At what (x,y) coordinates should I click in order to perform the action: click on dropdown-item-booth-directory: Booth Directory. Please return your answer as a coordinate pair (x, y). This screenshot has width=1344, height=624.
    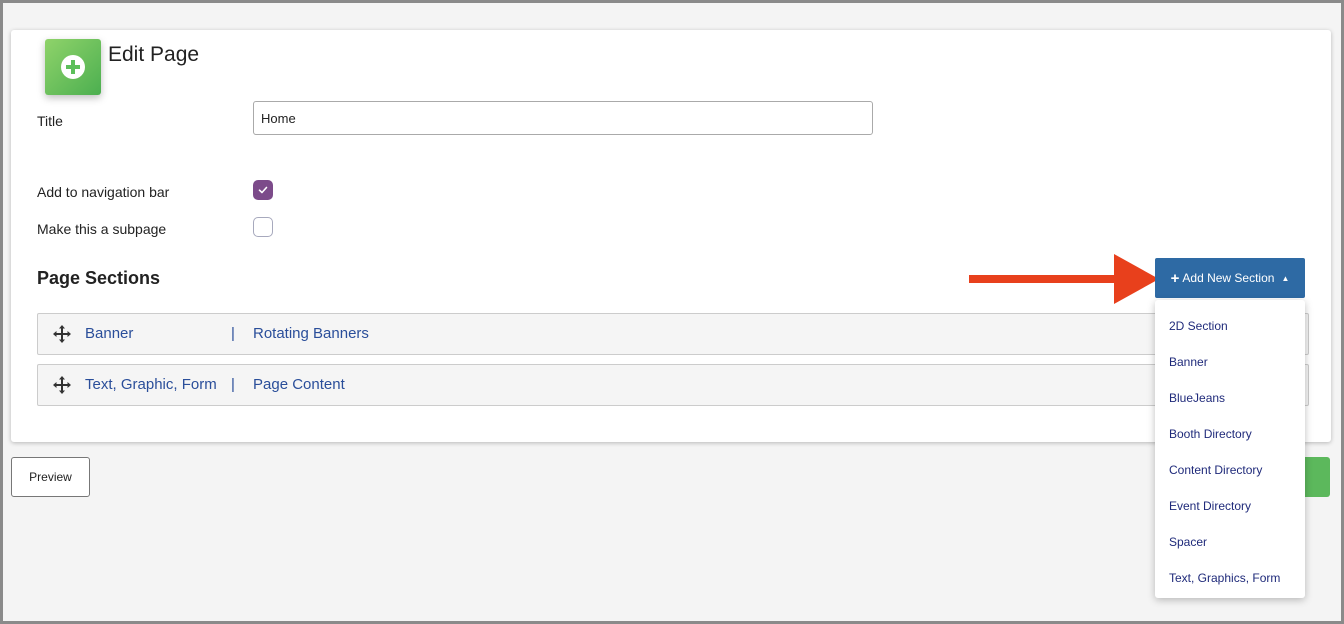
    Looking at the image, I should click on (1210, 434).